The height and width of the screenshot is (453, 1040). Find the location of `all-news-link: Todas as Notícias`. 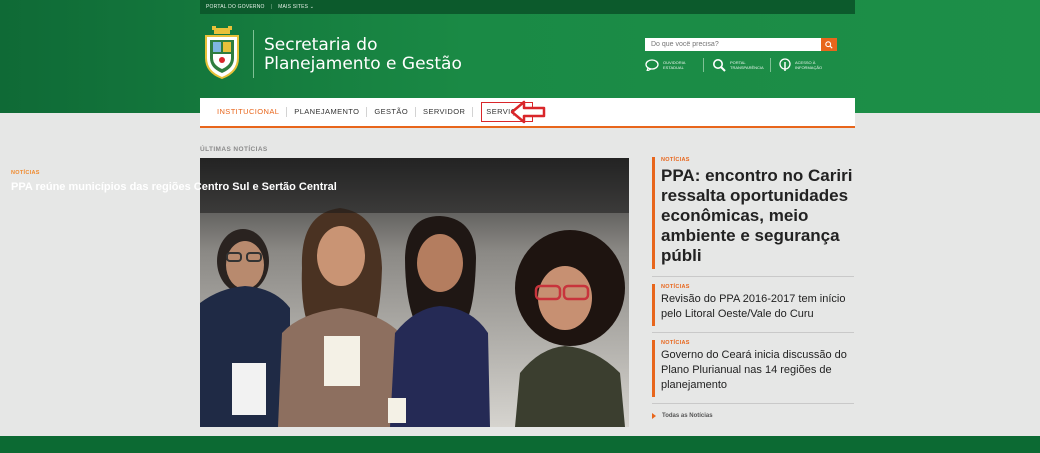

all-news-link: Todas as Notícias is located at coordinates (682, 416).